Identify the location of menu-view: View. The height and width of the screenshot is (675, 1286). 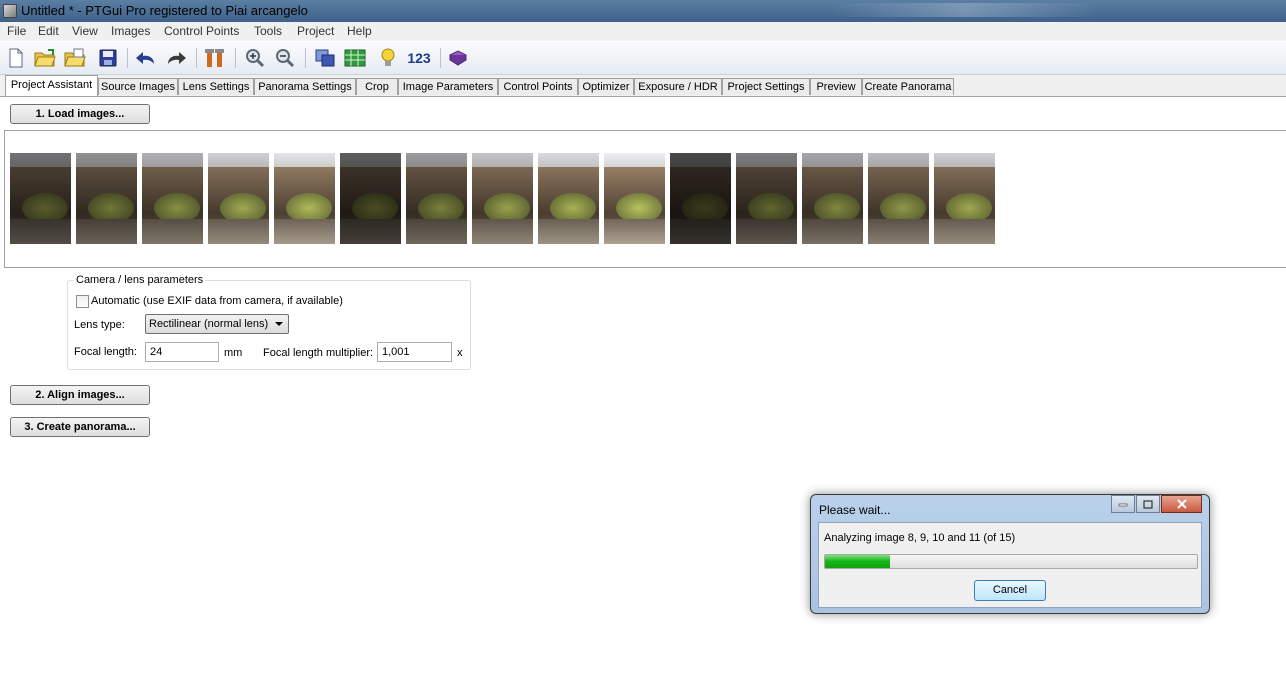
(85, 31).